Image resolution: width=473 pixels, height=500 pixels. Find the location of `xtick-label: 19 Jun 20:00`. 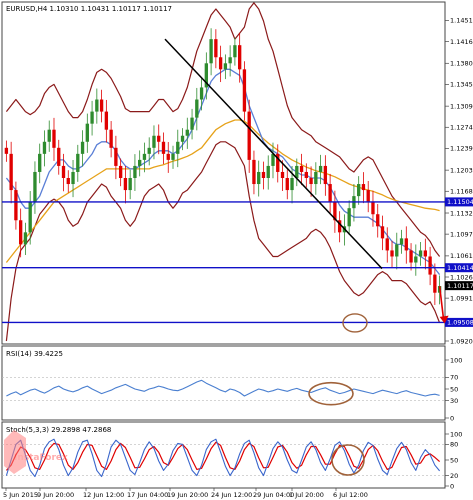

xtick-label: 19 Jun 20:00 is located at coordinates (187, 495).